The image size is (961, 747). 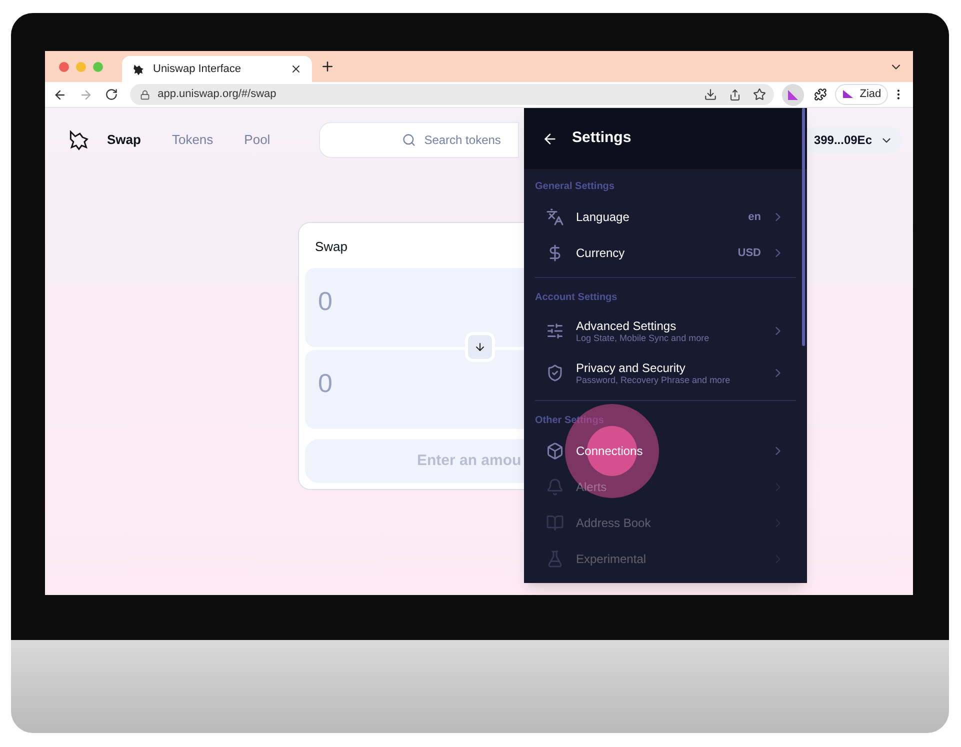 I want to click on search-placeholder: Search tokens, so click(x=462, y=140).